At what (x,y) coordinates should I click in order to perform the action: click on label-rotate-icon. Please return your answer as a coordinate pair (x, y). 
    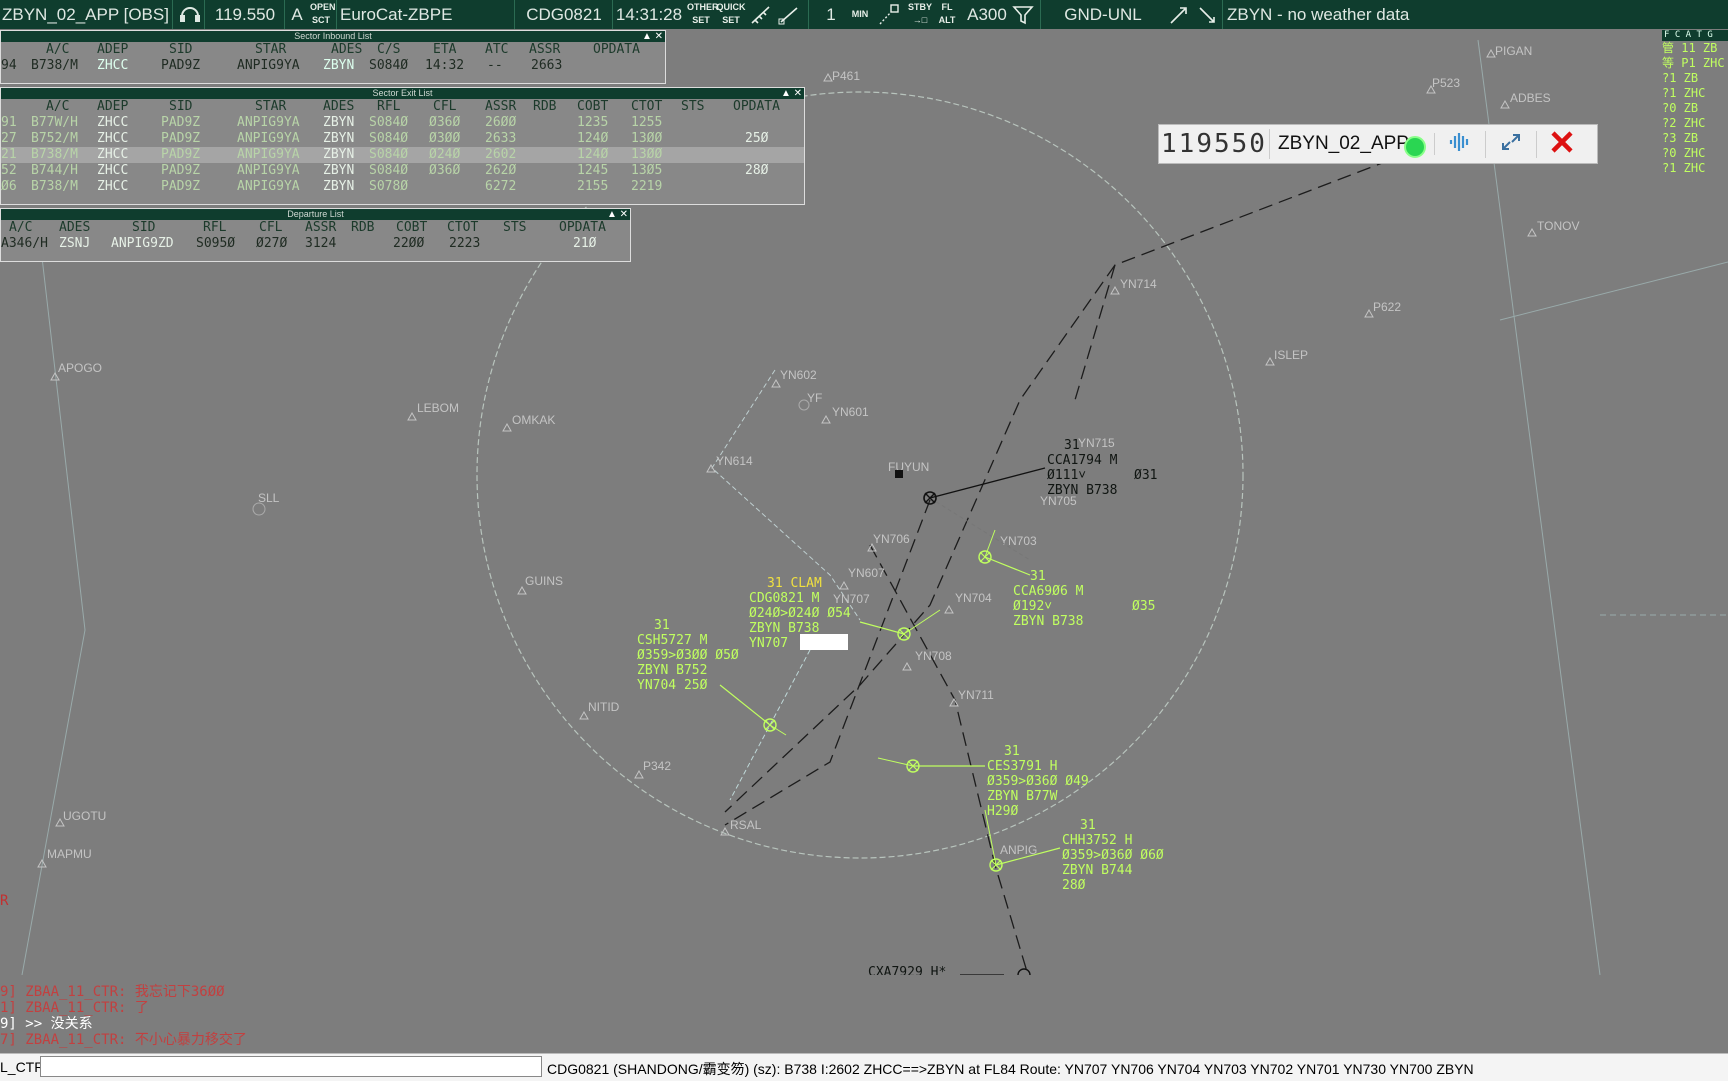
    Looking at the image, I should click on (1207, 14).